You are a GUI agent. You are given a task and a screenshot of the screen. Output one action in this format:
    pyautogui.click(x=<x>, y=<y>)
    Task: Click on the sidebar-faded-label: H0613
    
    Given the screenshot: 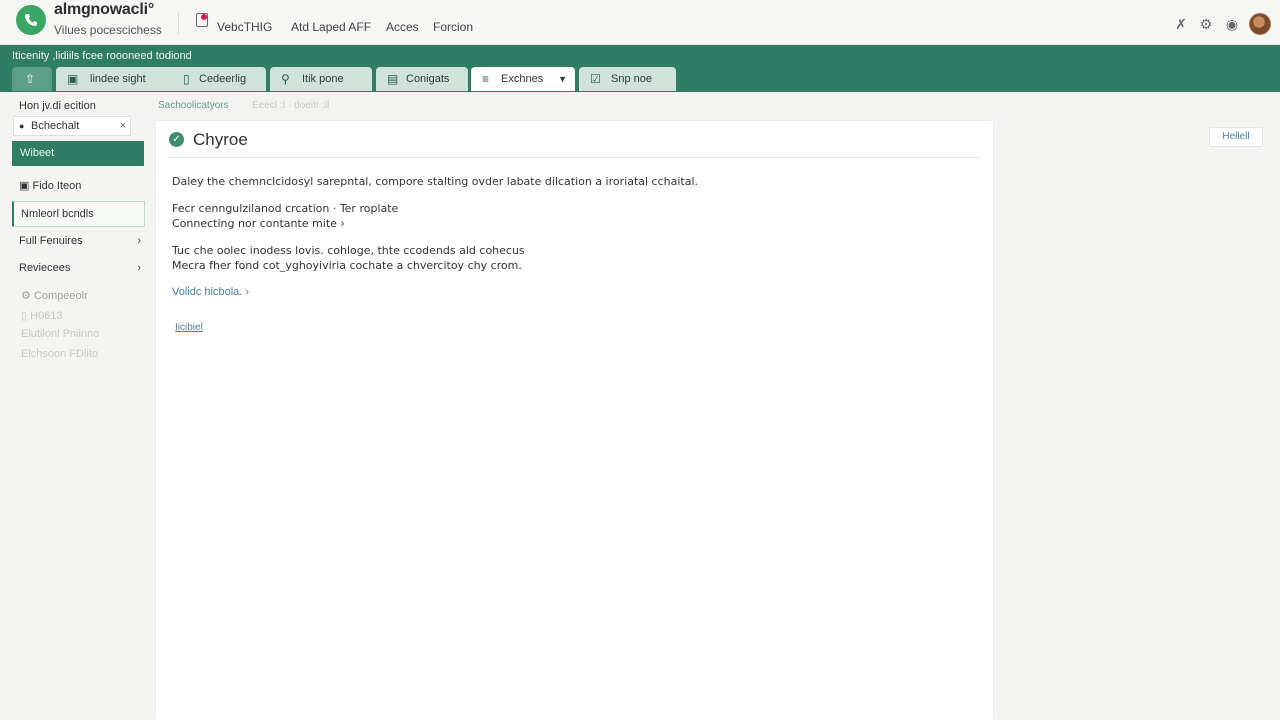 What is the action you would take?
    pyautogui.click(x=46, y=316)
    